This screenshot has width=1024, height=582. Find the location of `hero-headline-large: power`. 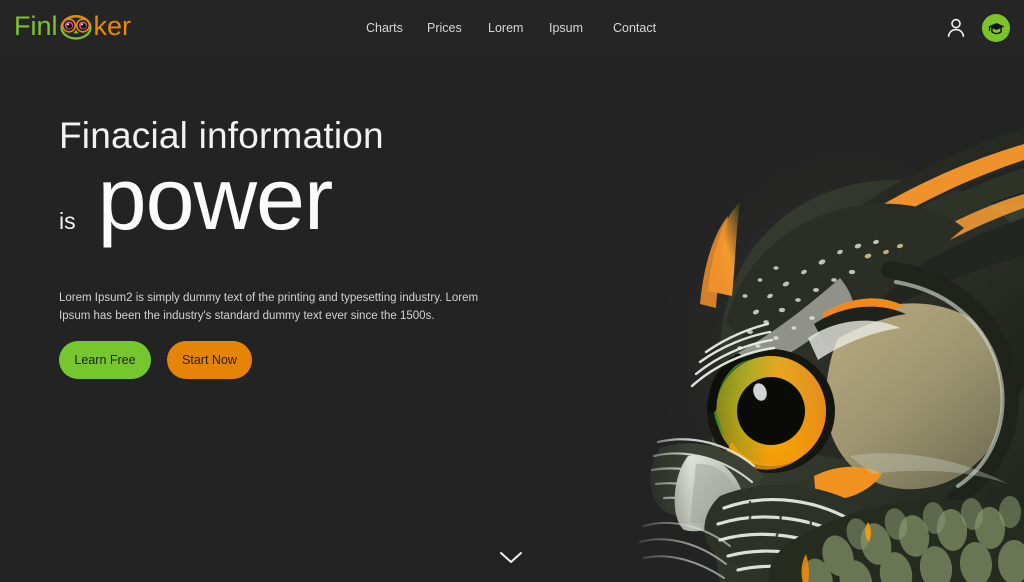

hero-headline-large: power is located at coordinates (215, 198).